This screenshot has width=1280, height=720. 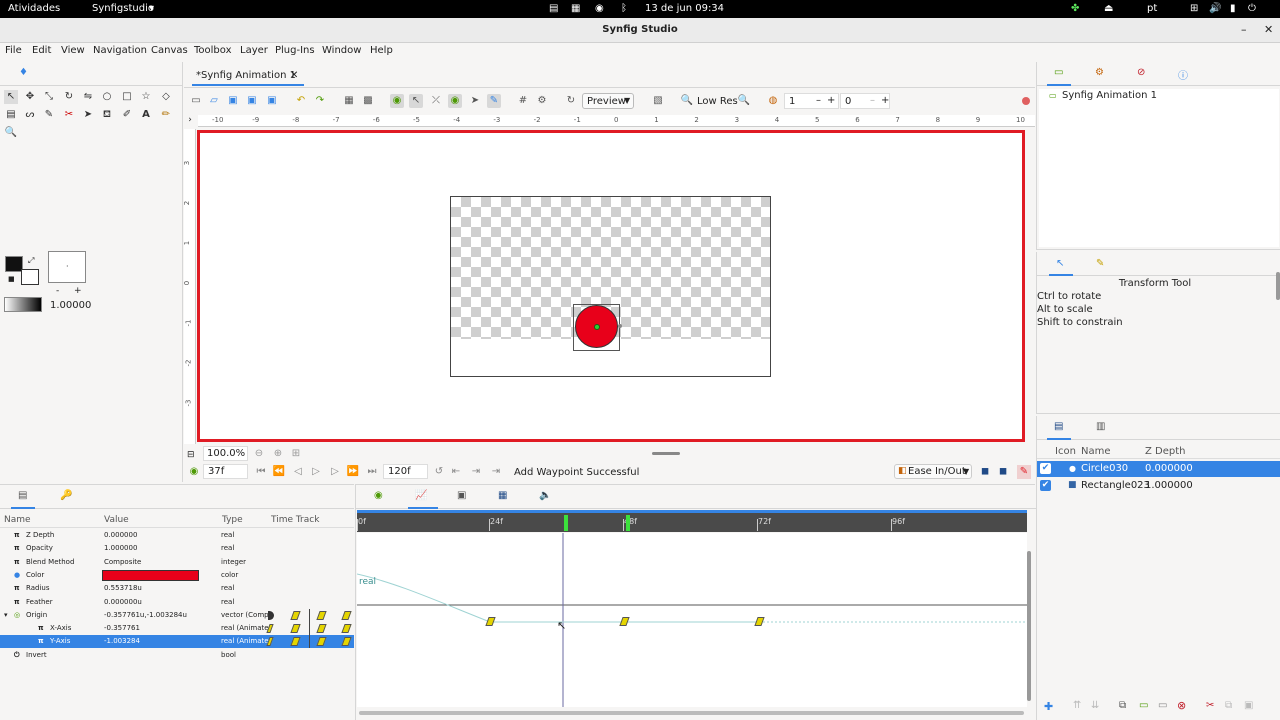 What do you see at coordinates (272, 101) in the screenshot?
I see `save-all-icon: ▣` at bounding box center [272, 101].